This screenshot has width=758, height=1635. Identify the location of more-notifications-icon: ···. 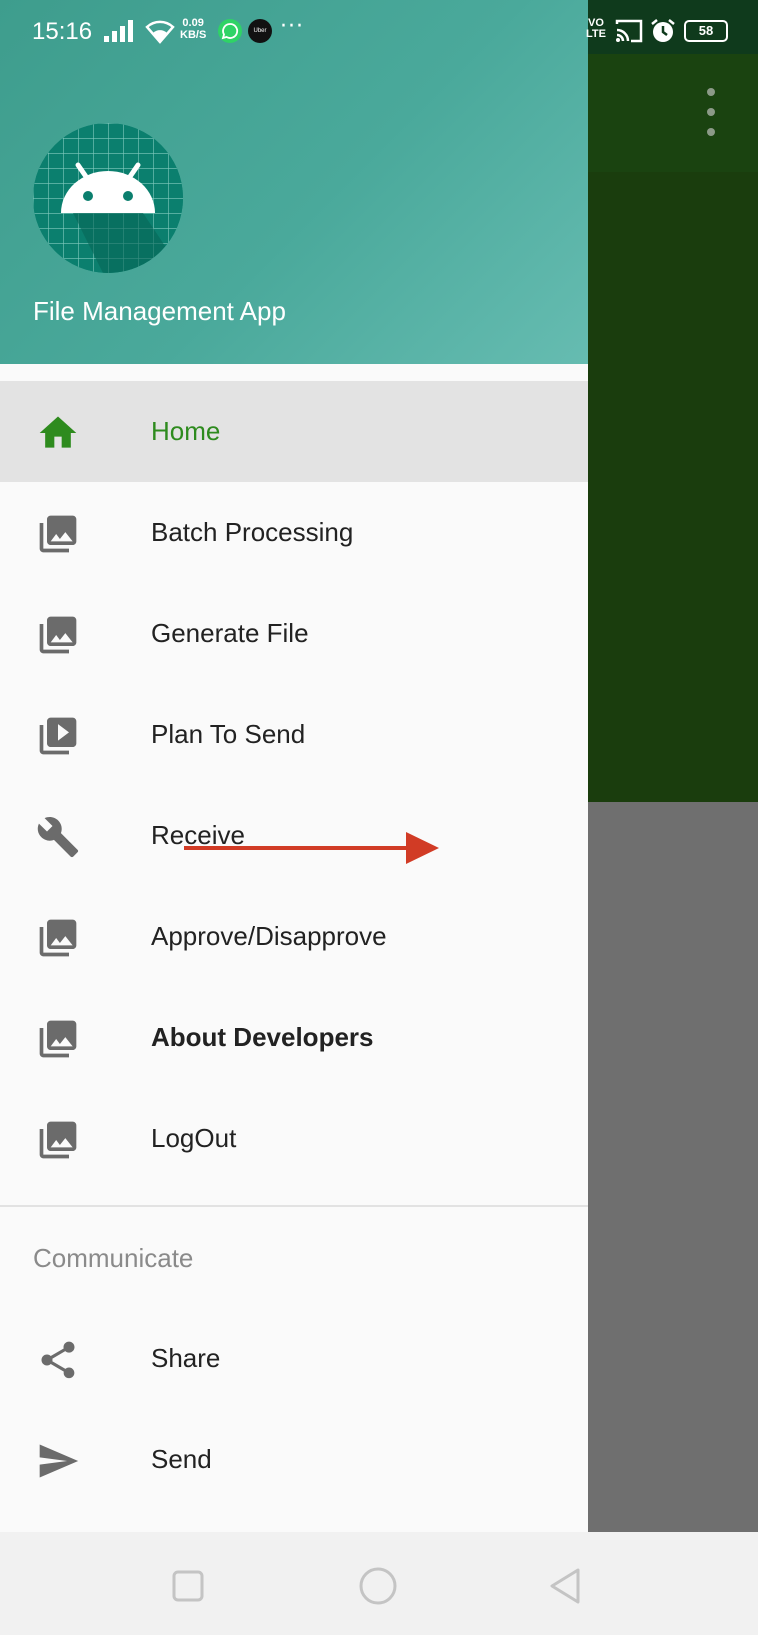
(292, 26).